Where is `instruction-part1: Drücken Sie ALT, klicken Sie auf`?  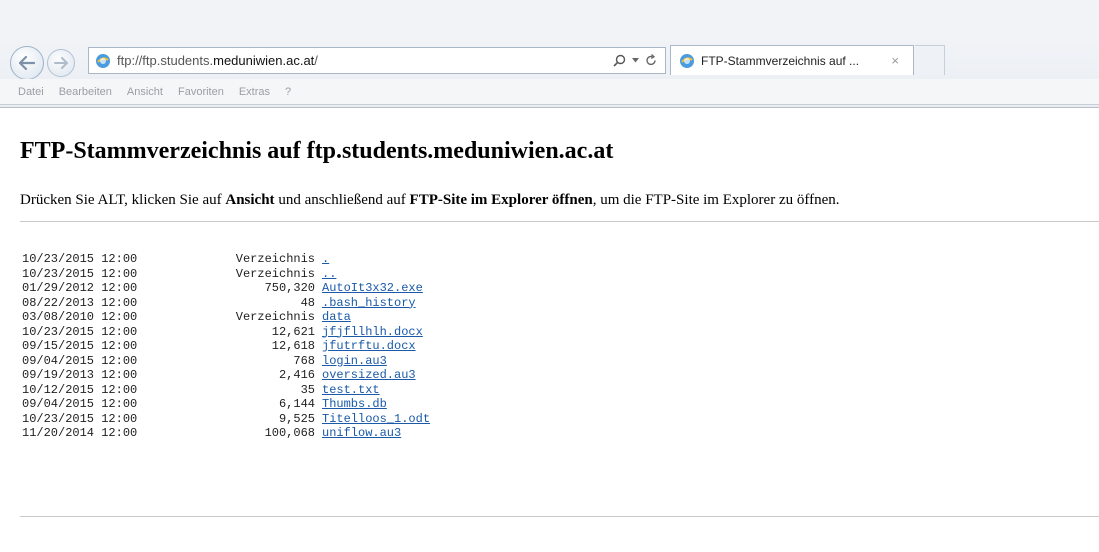 instruction-part1: Drücken Sie ALT, klicken Sie auf is located at coordinates (123, 200).